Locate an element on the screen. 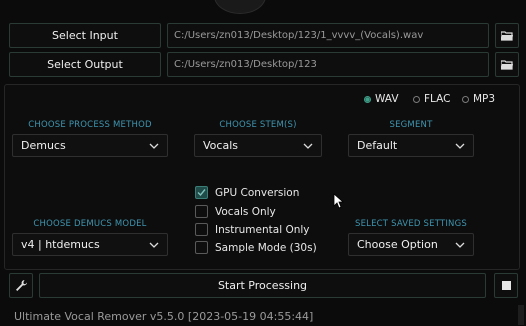 The height and width of the screenshot is (326, 526). top-logo-circle is located at coordinates (240, 7).